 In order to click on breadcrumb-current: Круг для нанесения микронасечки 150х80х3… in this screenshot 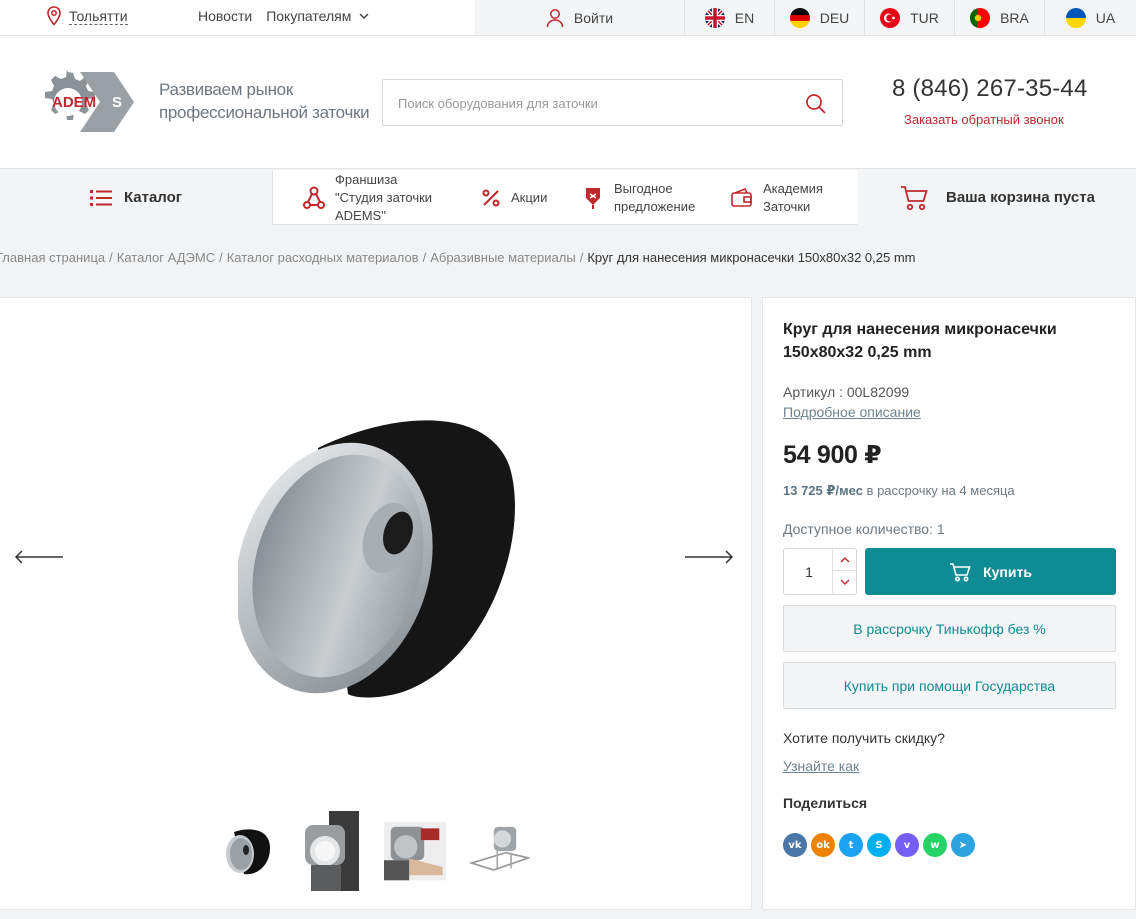, I will do `click(751, 257)`.